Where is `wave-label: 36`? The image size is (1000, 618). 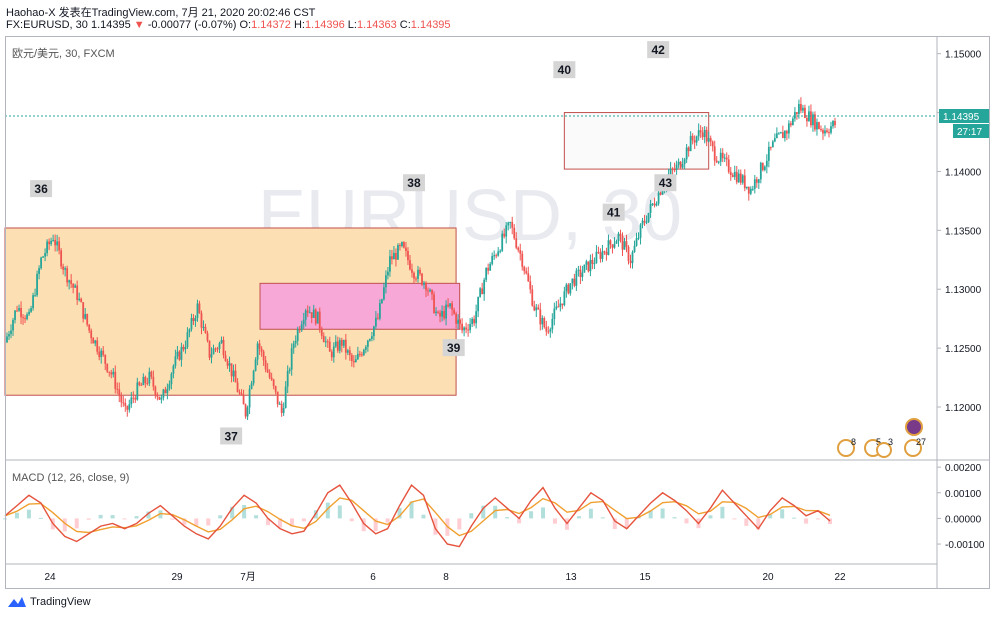 wave-label: 36 is located at coordinates (41, 189).